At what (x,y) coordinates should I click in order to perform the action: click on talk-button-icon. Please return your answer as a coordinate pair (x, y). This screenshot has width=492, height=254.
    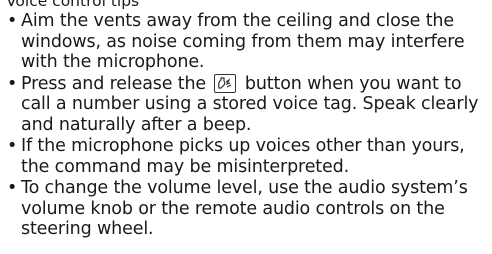
    Looking at the image, I should click on (225, 83).